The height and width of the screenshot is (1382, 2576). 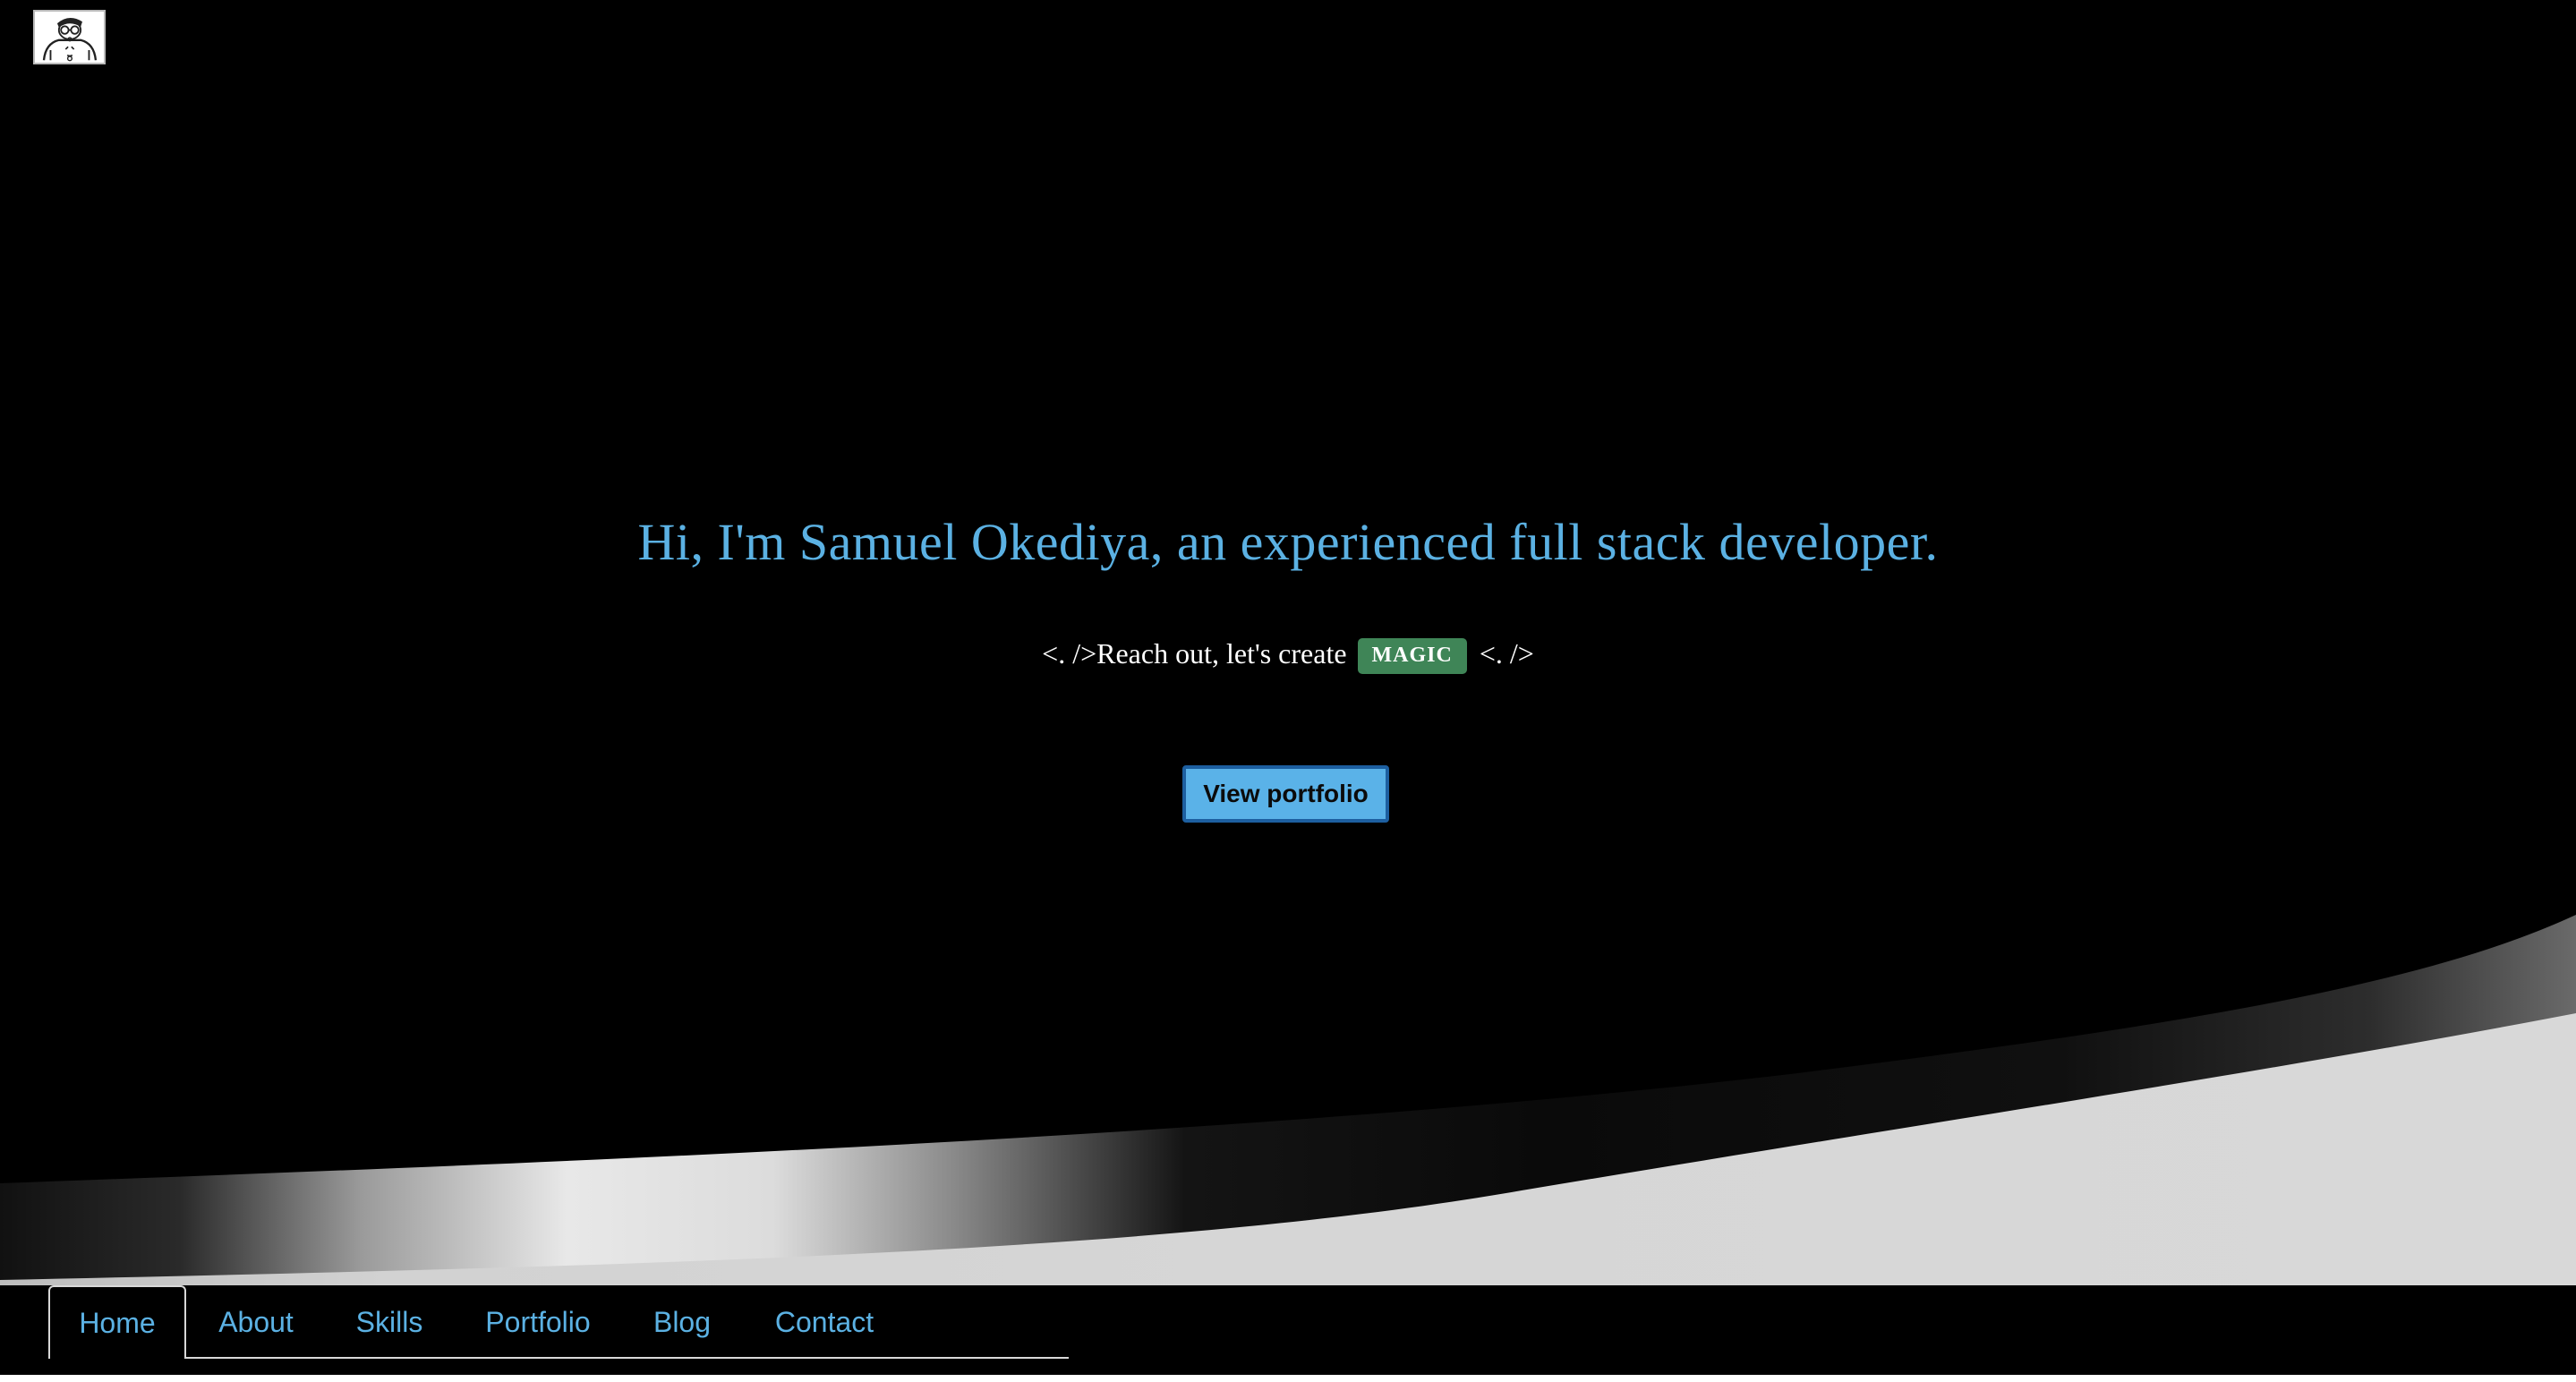 What do you see at coordinates (70, 39) in the screenshot?
I see `developer-avatar-icon` at bounding box center [70, 39].